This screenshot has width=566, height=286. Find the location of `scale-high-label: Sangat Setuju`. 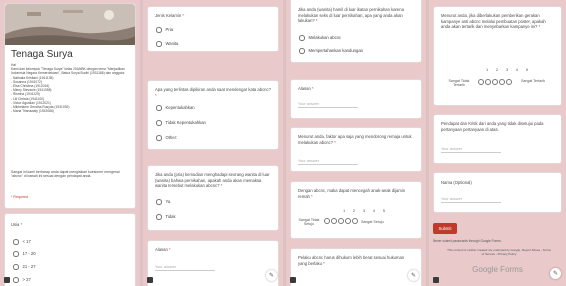

scale-high-label: Sangat Setuju is located at coordinates (372, 222).